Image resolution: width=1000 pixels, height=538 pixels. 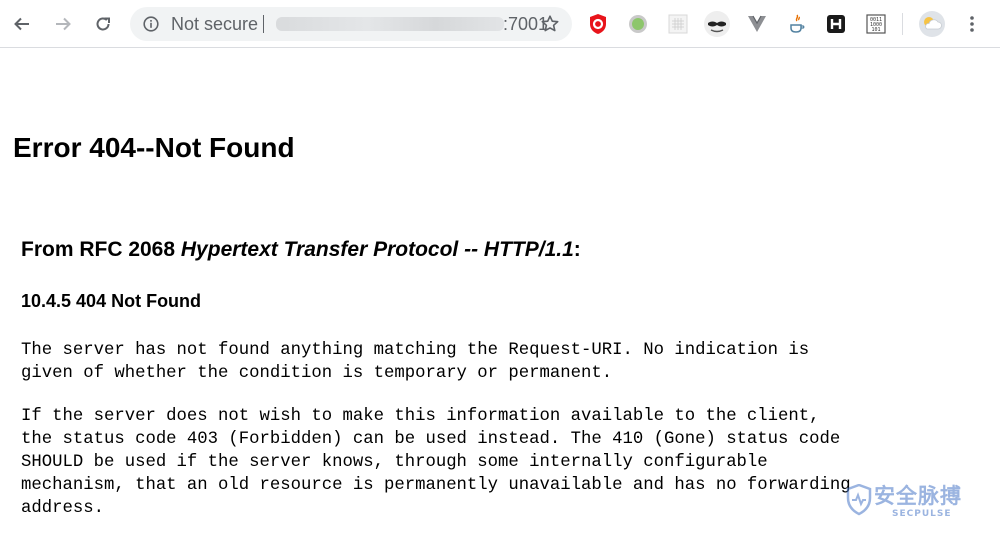 What do you see at coordinates (875, 30) in the screenshot?
I see `svg-text: 101` at bounding box center [875, 30].